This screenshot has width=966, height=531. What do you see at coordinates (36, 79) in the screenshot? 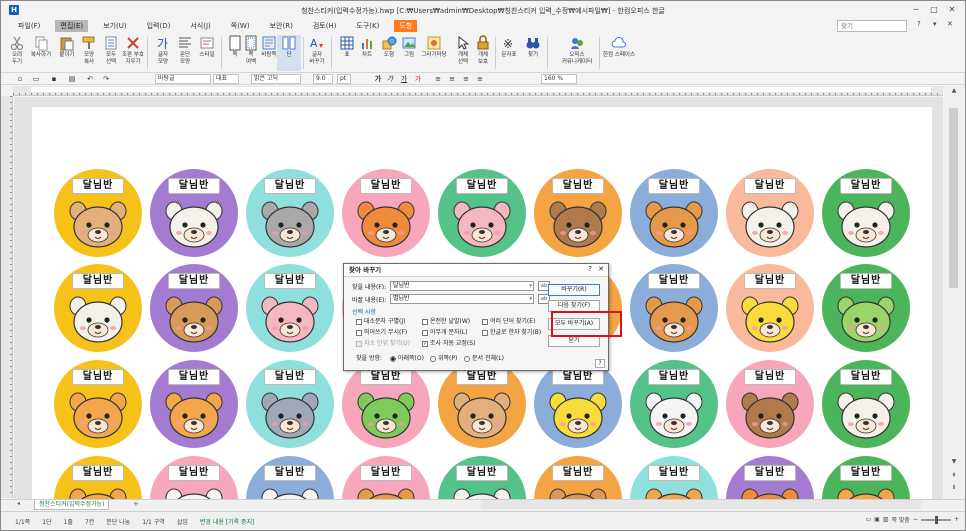
I see `open-folder-icon: ▭` at bounding box center [36, 79].